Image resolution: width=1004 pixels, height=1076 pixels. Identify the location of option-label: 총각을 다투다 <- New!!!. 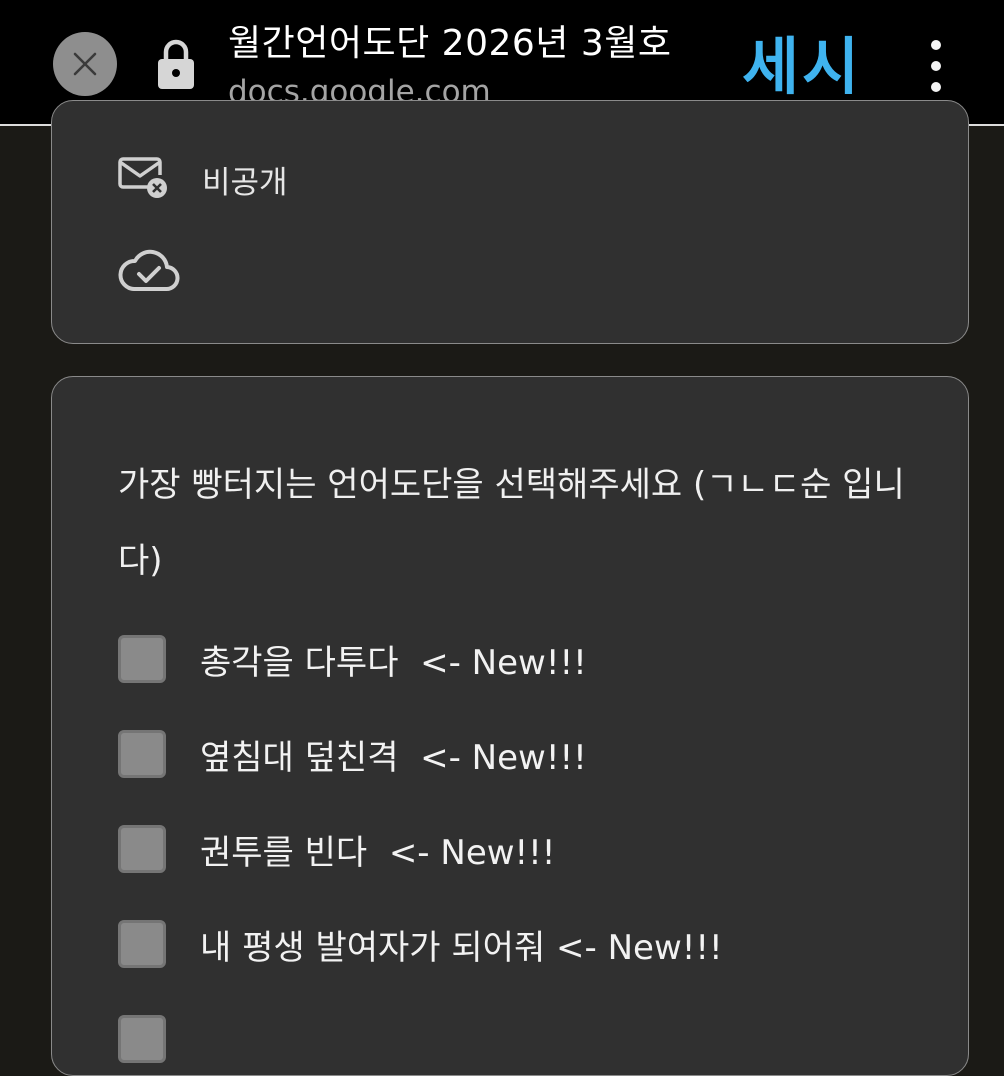
(393, 662).